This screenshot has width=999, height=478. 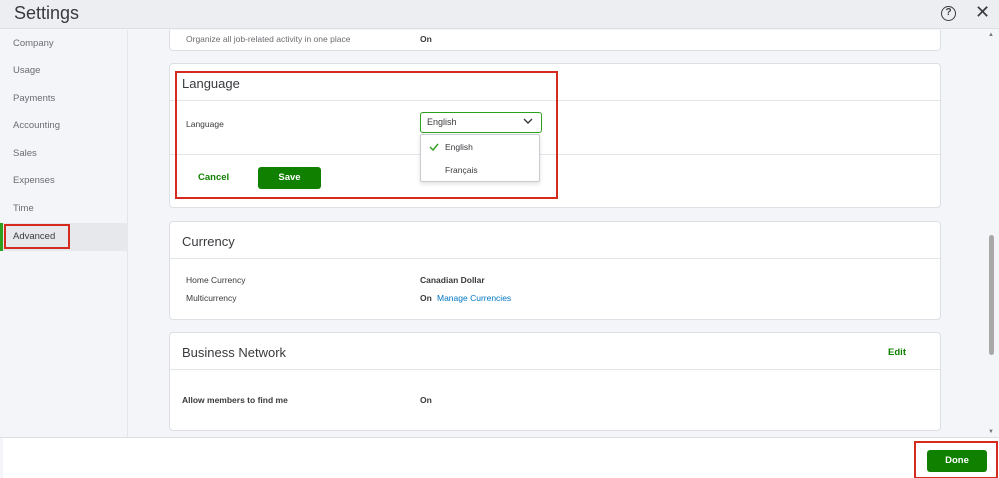 I want to click on edit-button: Edit, so click(x=897, y=352).